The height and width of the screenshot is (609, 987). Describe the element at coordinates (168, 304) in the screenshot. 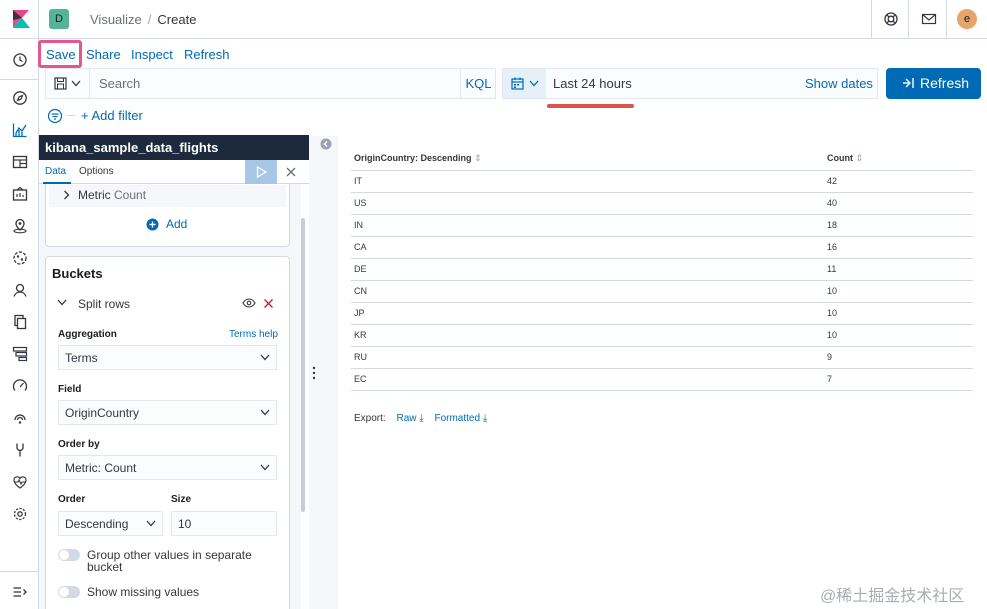

I see `split-rows-header: Split rows` at that location.